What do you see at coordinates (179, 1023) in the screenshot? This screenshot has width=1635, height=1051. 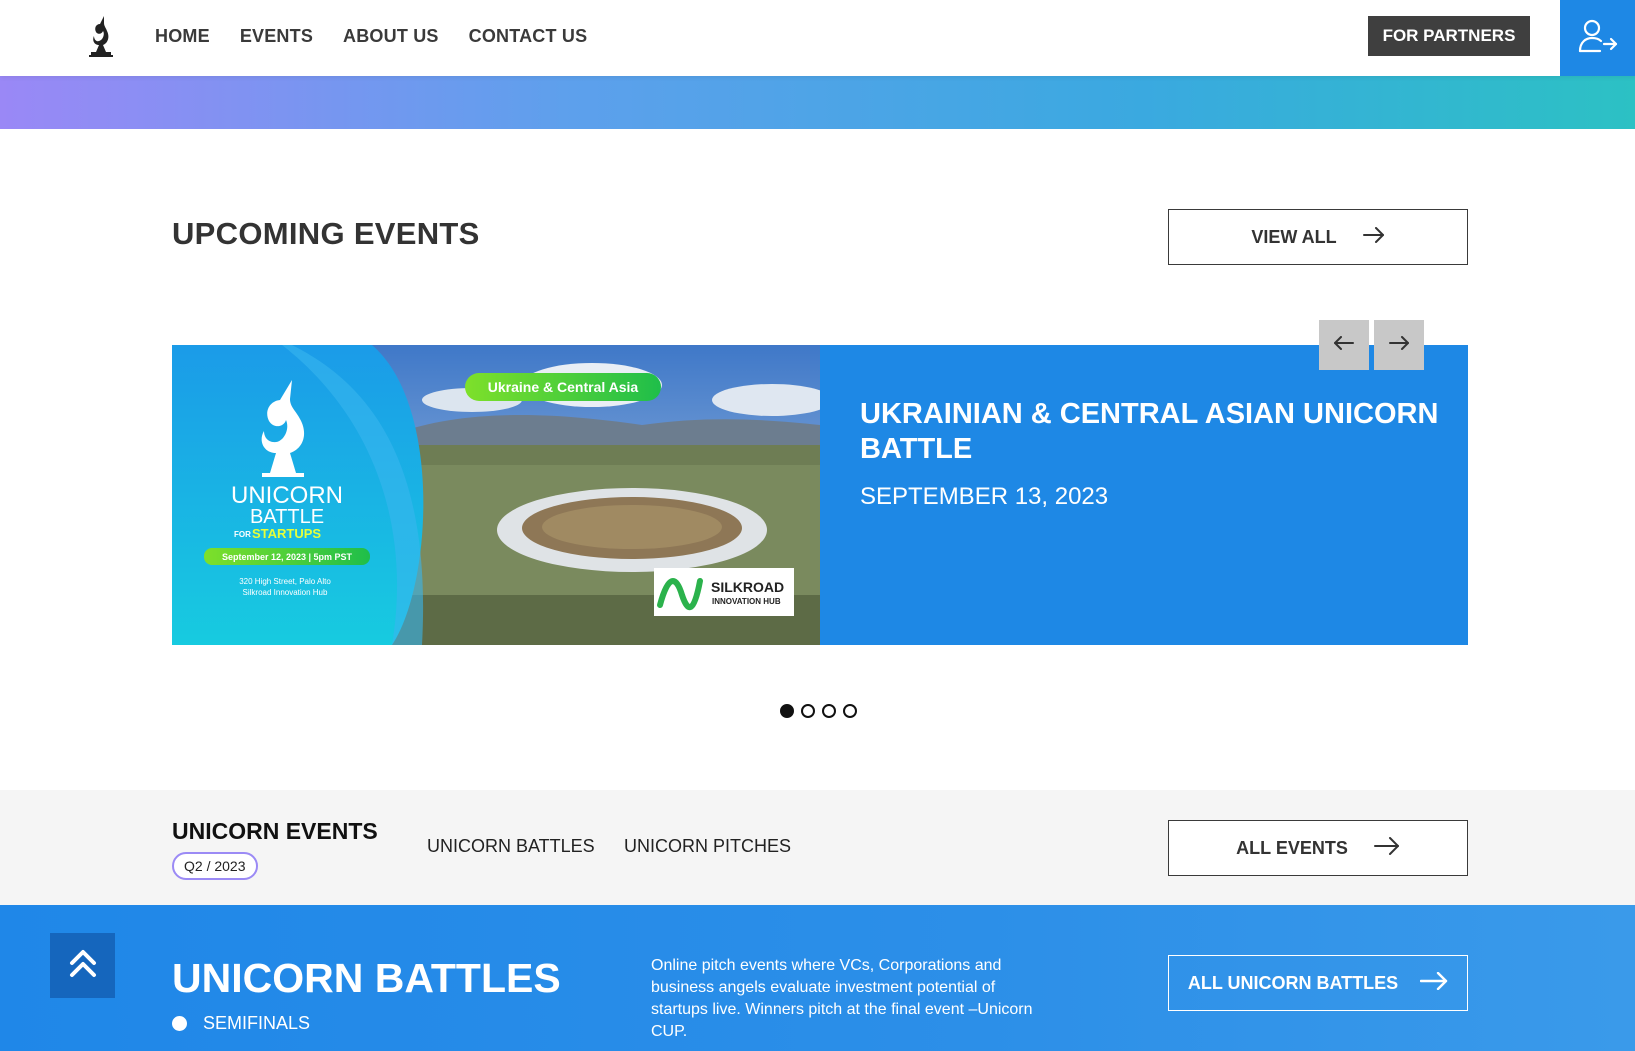 I see `bullet-dot-icon` at bounding box center [179, 1023].